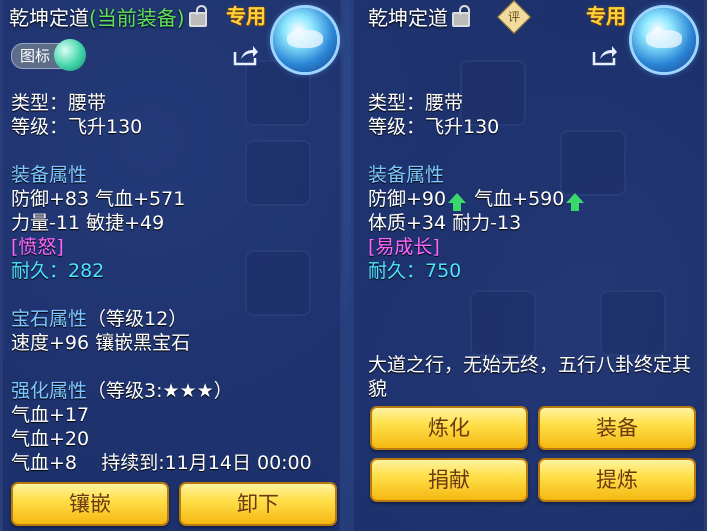  What do you see at coordinates (50, 439) in the screenshot?
I see `enhance-line-2: 气血+20` at bounding box center [50, 439].